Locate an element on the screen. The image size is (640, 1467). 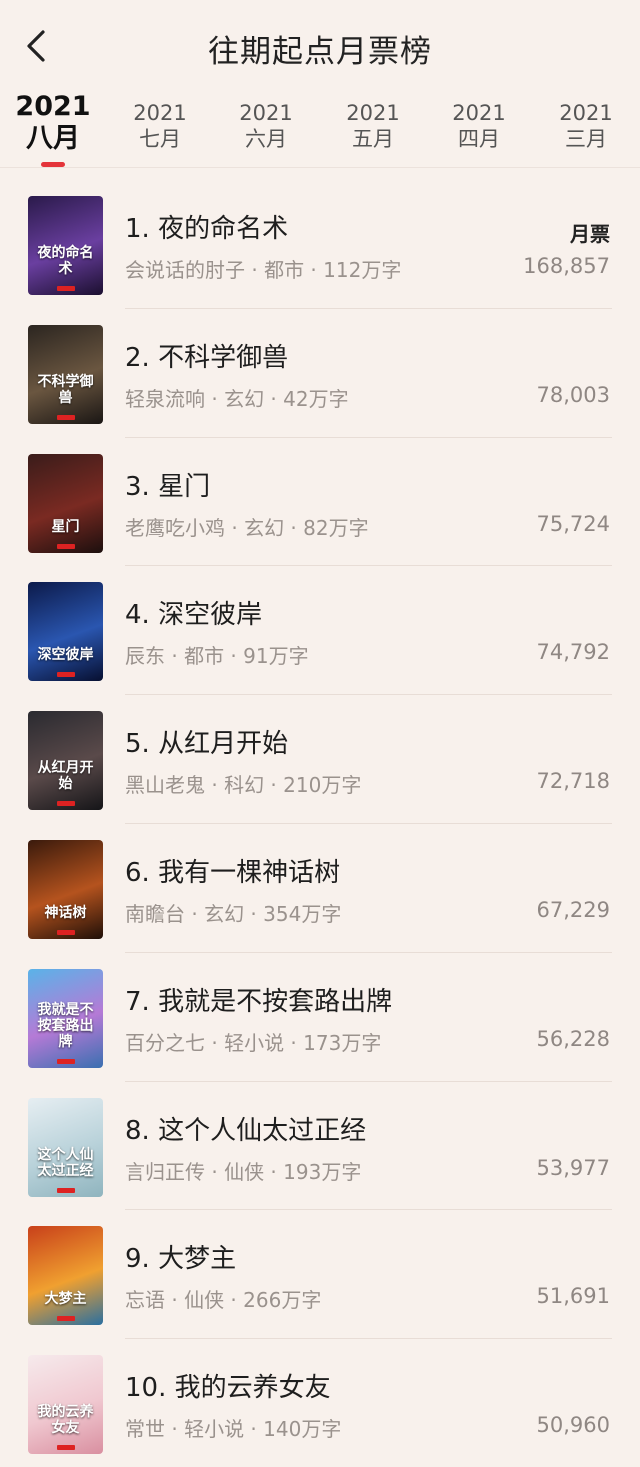
book-name: 这个人仙太过正经 is located at coordinates (262, 1130).